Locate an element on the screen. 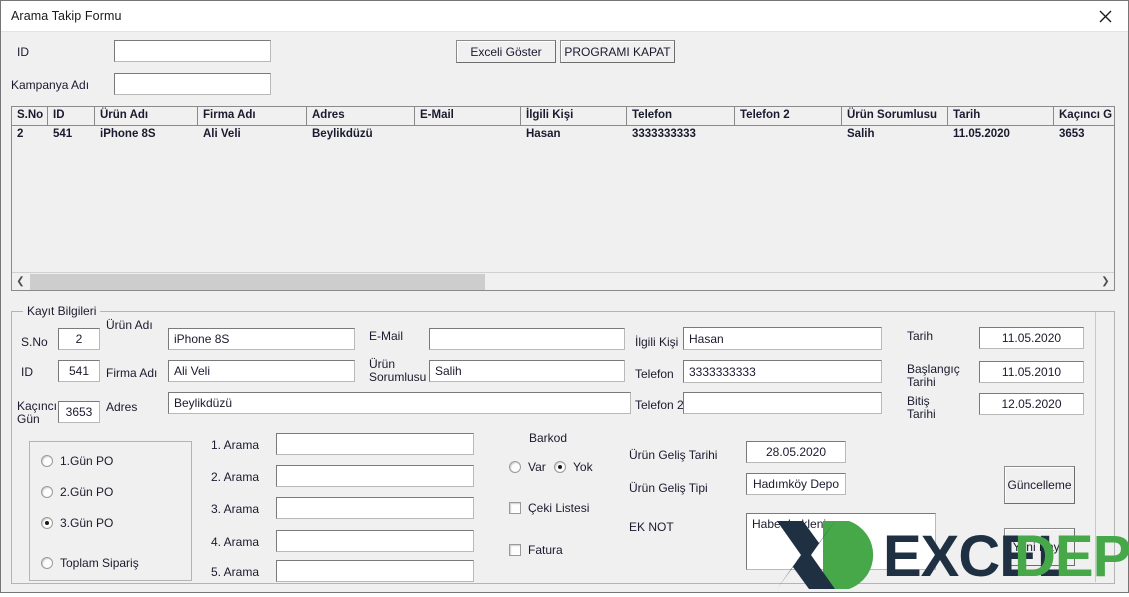 This screenshot has height=597, width=1129. date-label: Tarih is located at coordinates (920, 336).